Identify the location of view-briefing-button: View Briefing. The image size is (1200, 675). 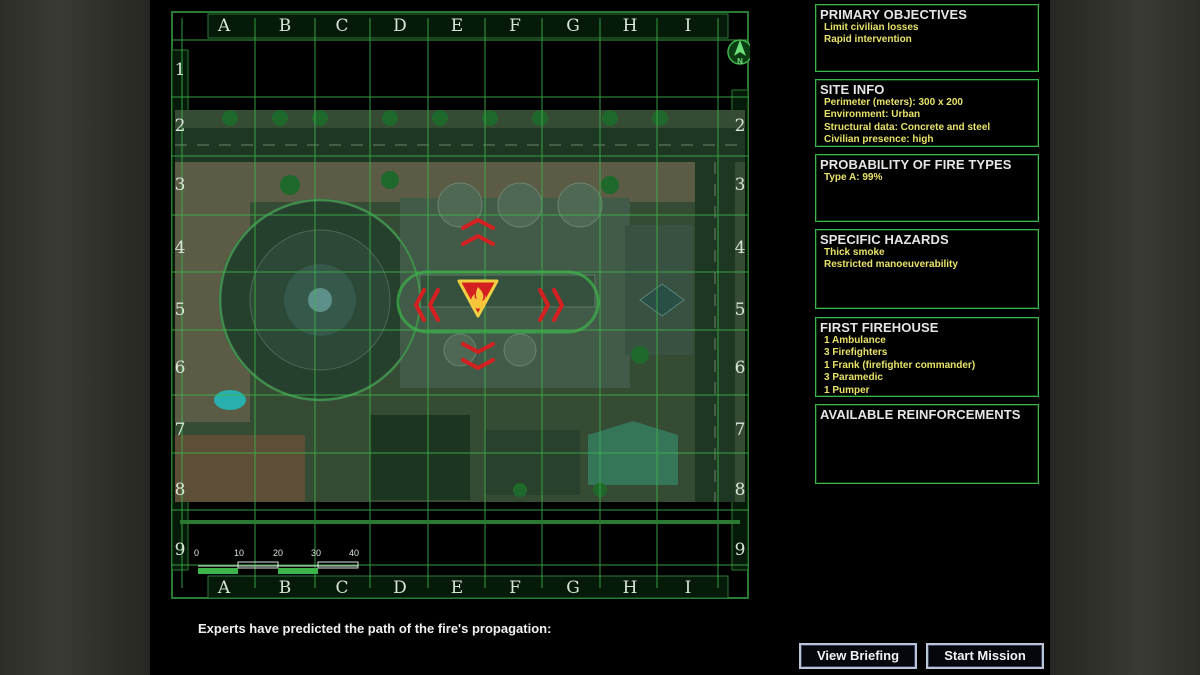
(858, 656).